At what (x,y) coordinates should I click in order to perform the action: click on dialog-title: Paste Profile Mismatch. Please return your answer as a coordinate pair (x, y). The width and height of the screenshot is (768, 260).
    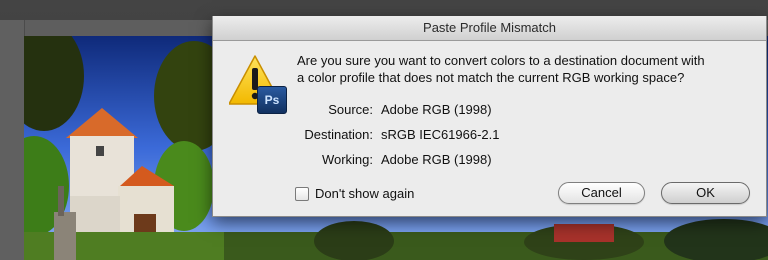
    Looking at the image, I should click on (489, 28).